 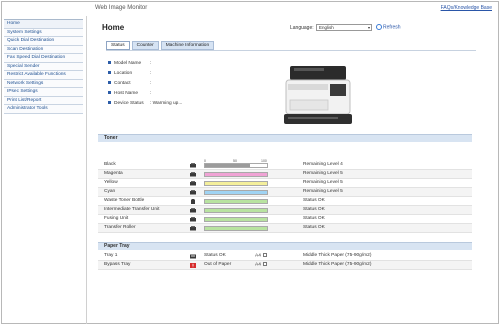 I want to click on sidebar-item-scan-destination: Scan Destination, so click(x=43, y=49).